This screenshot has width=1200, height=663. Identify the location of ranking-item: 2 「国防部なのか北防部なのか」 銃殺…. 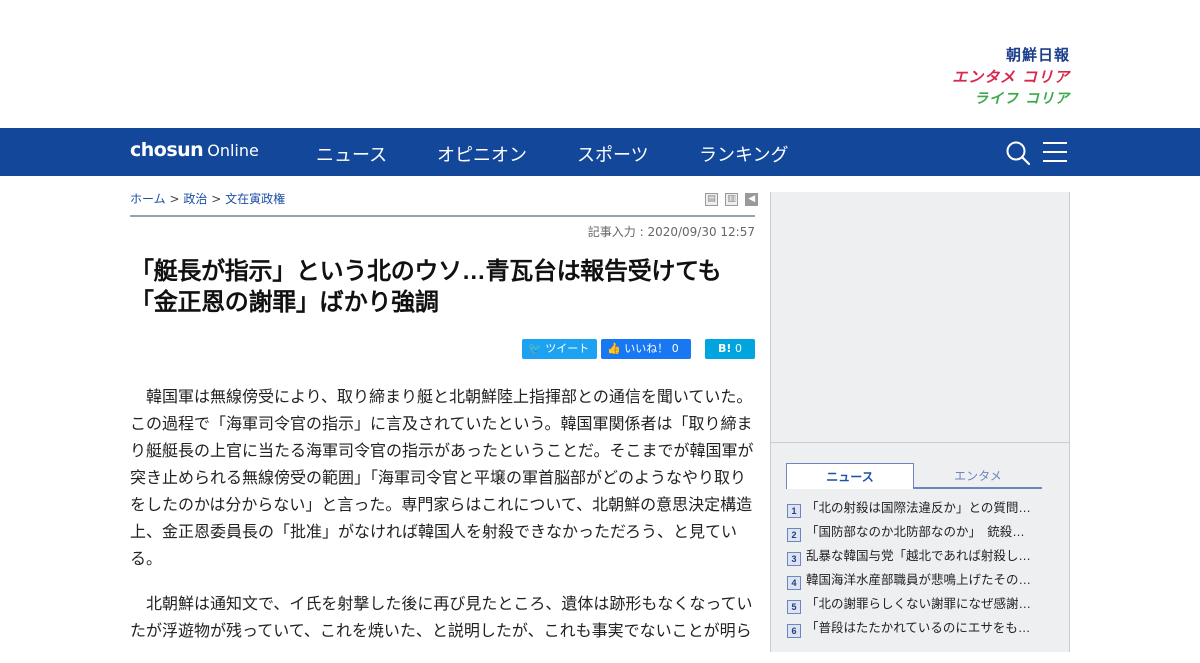
(922, 532).